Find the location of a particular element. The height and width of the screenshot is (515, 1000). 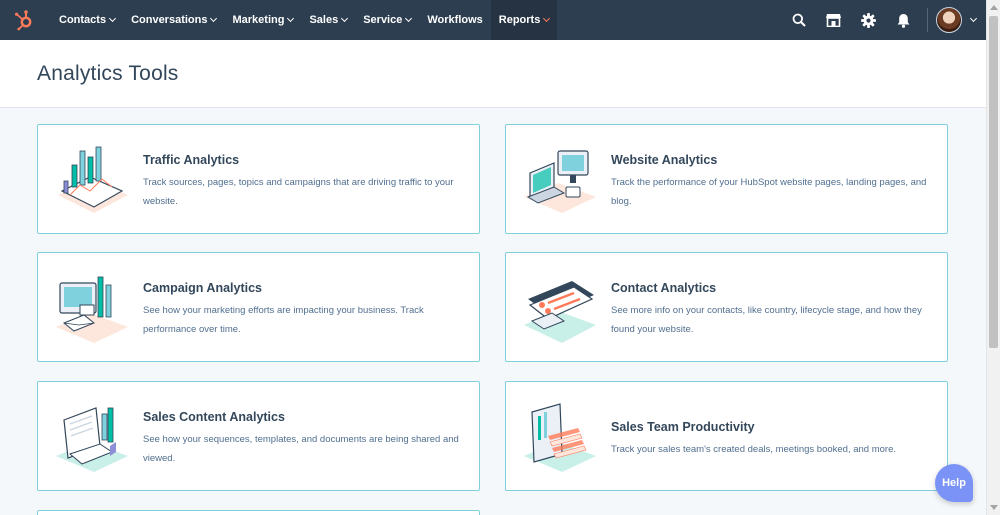

sales-content-analytics-illustration is located at coordinates (92, 439).